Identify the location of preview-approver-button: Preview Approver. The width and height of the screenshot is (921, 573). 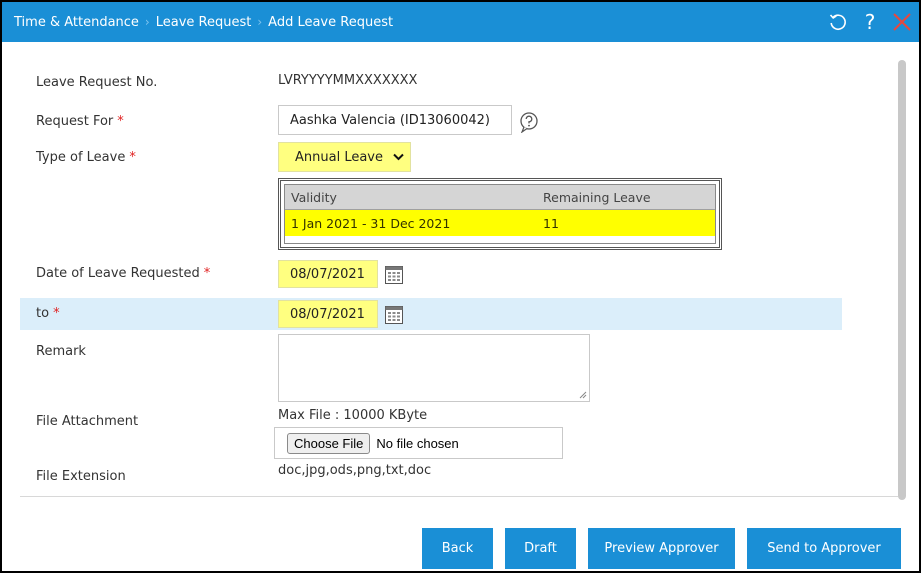
(661, 548).